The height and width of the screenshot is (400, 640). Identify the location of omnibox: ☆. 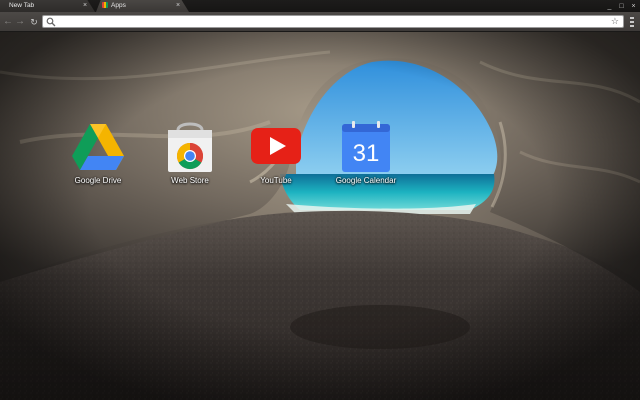
(333, 21).